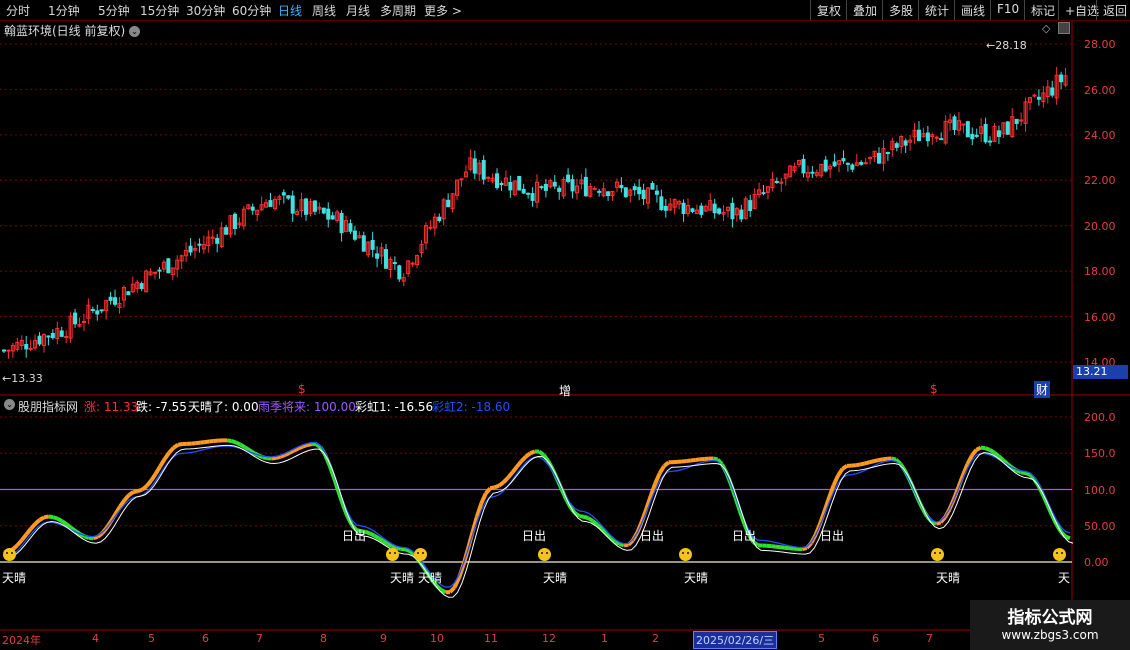  What do you see at coordinates (9, 404) in the screenshot?
I see `indicator-dropdown-icon: ⌄` at bounding box center [9, 404].